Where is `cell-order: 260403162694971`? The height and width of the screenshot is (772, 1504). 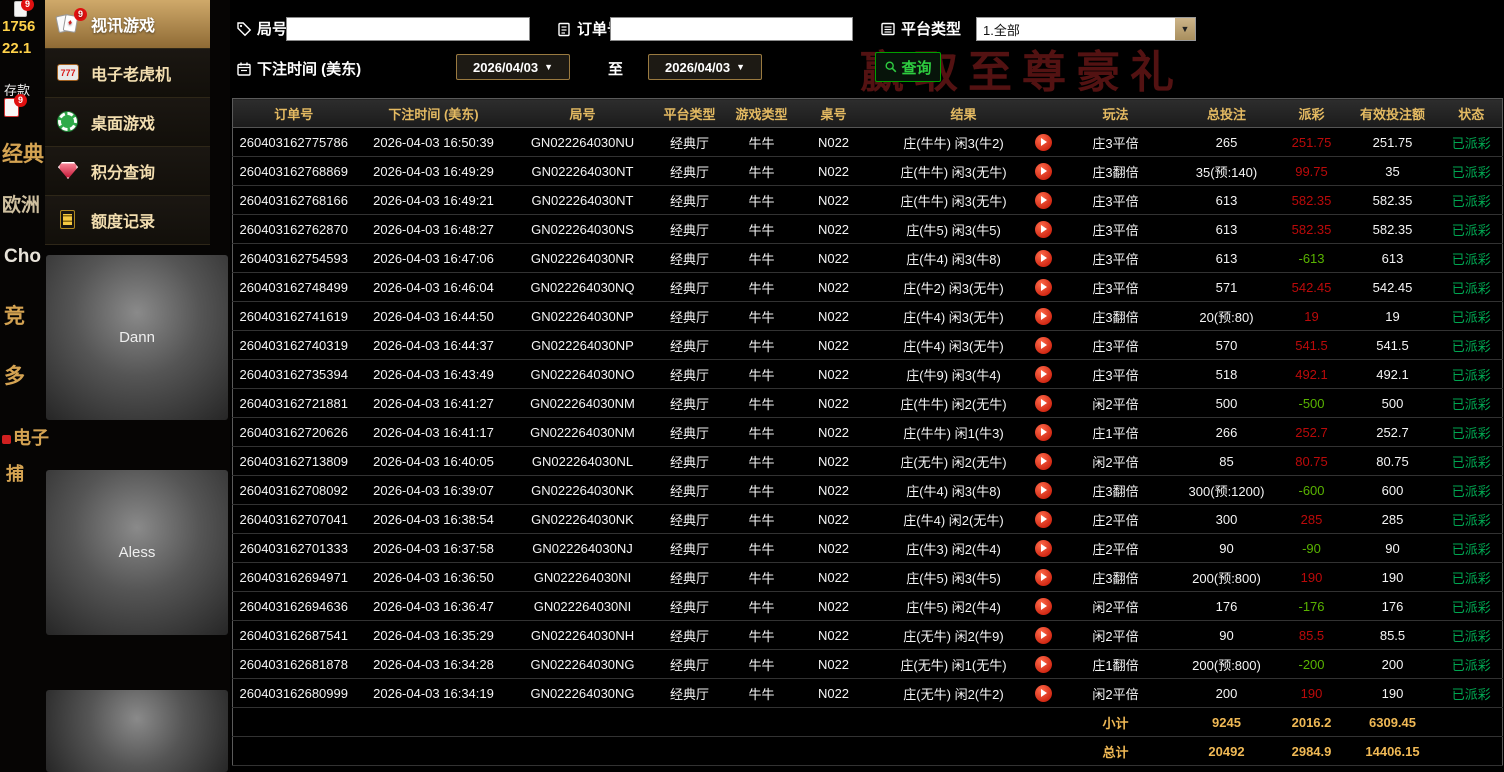 cell-order: 260403162694971 is located at coordinates (293, 577).